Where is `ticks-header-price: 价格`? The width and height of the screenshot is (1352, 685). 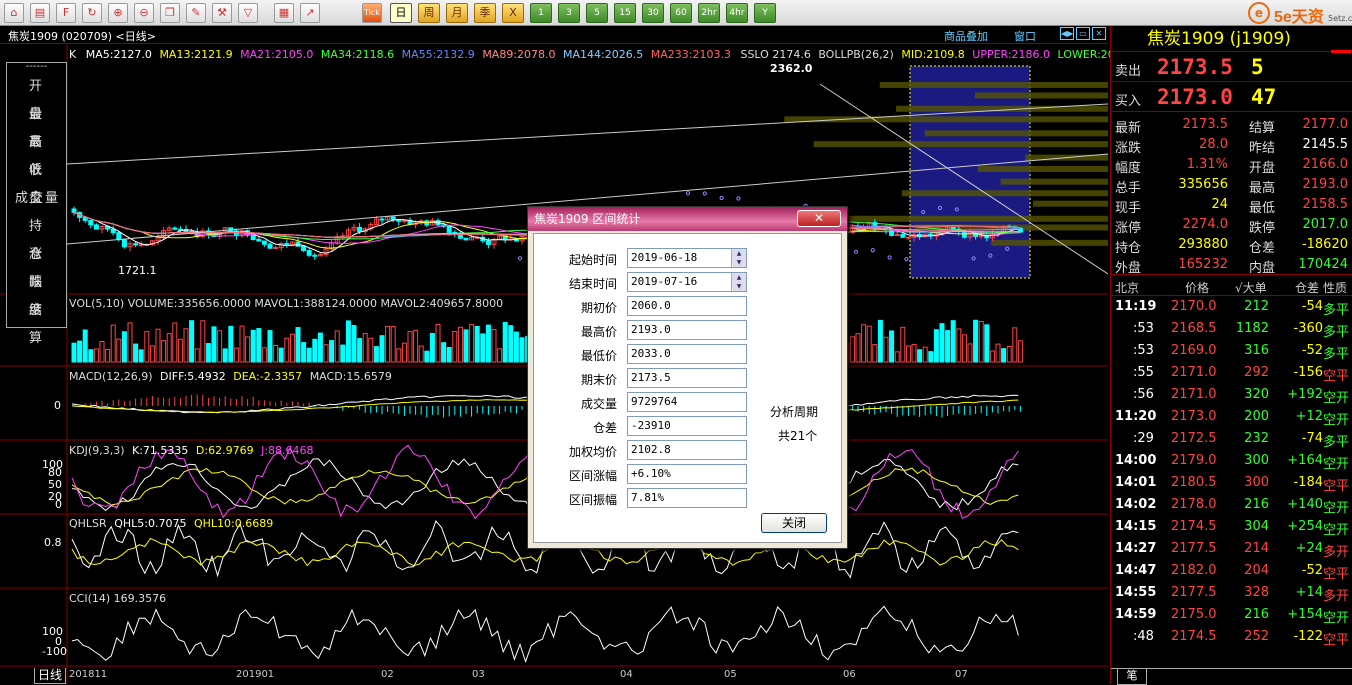 ticks-header-price: 价格 is located at coordinates (1197, 288).